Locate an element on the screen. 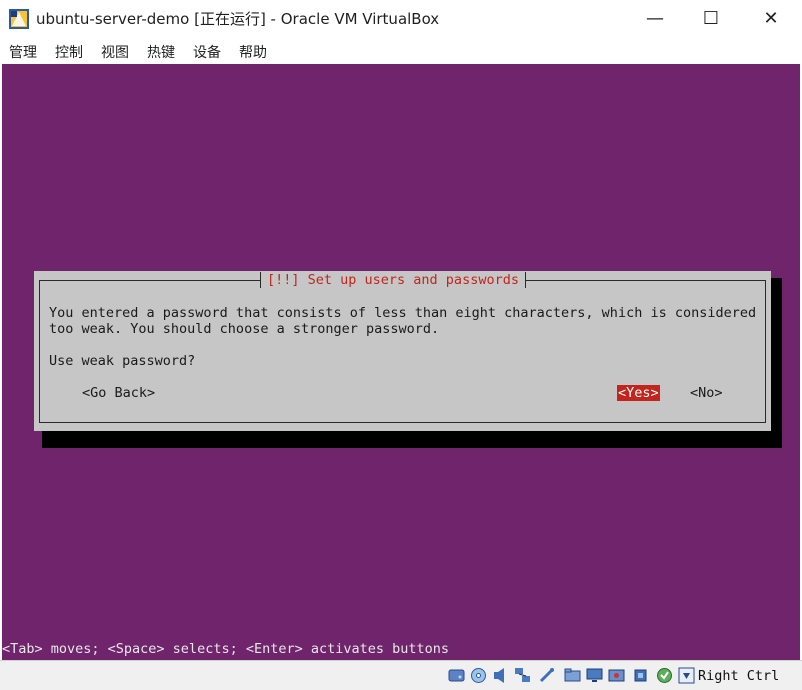  minimize-button: — is located at coordinates (655, 19).